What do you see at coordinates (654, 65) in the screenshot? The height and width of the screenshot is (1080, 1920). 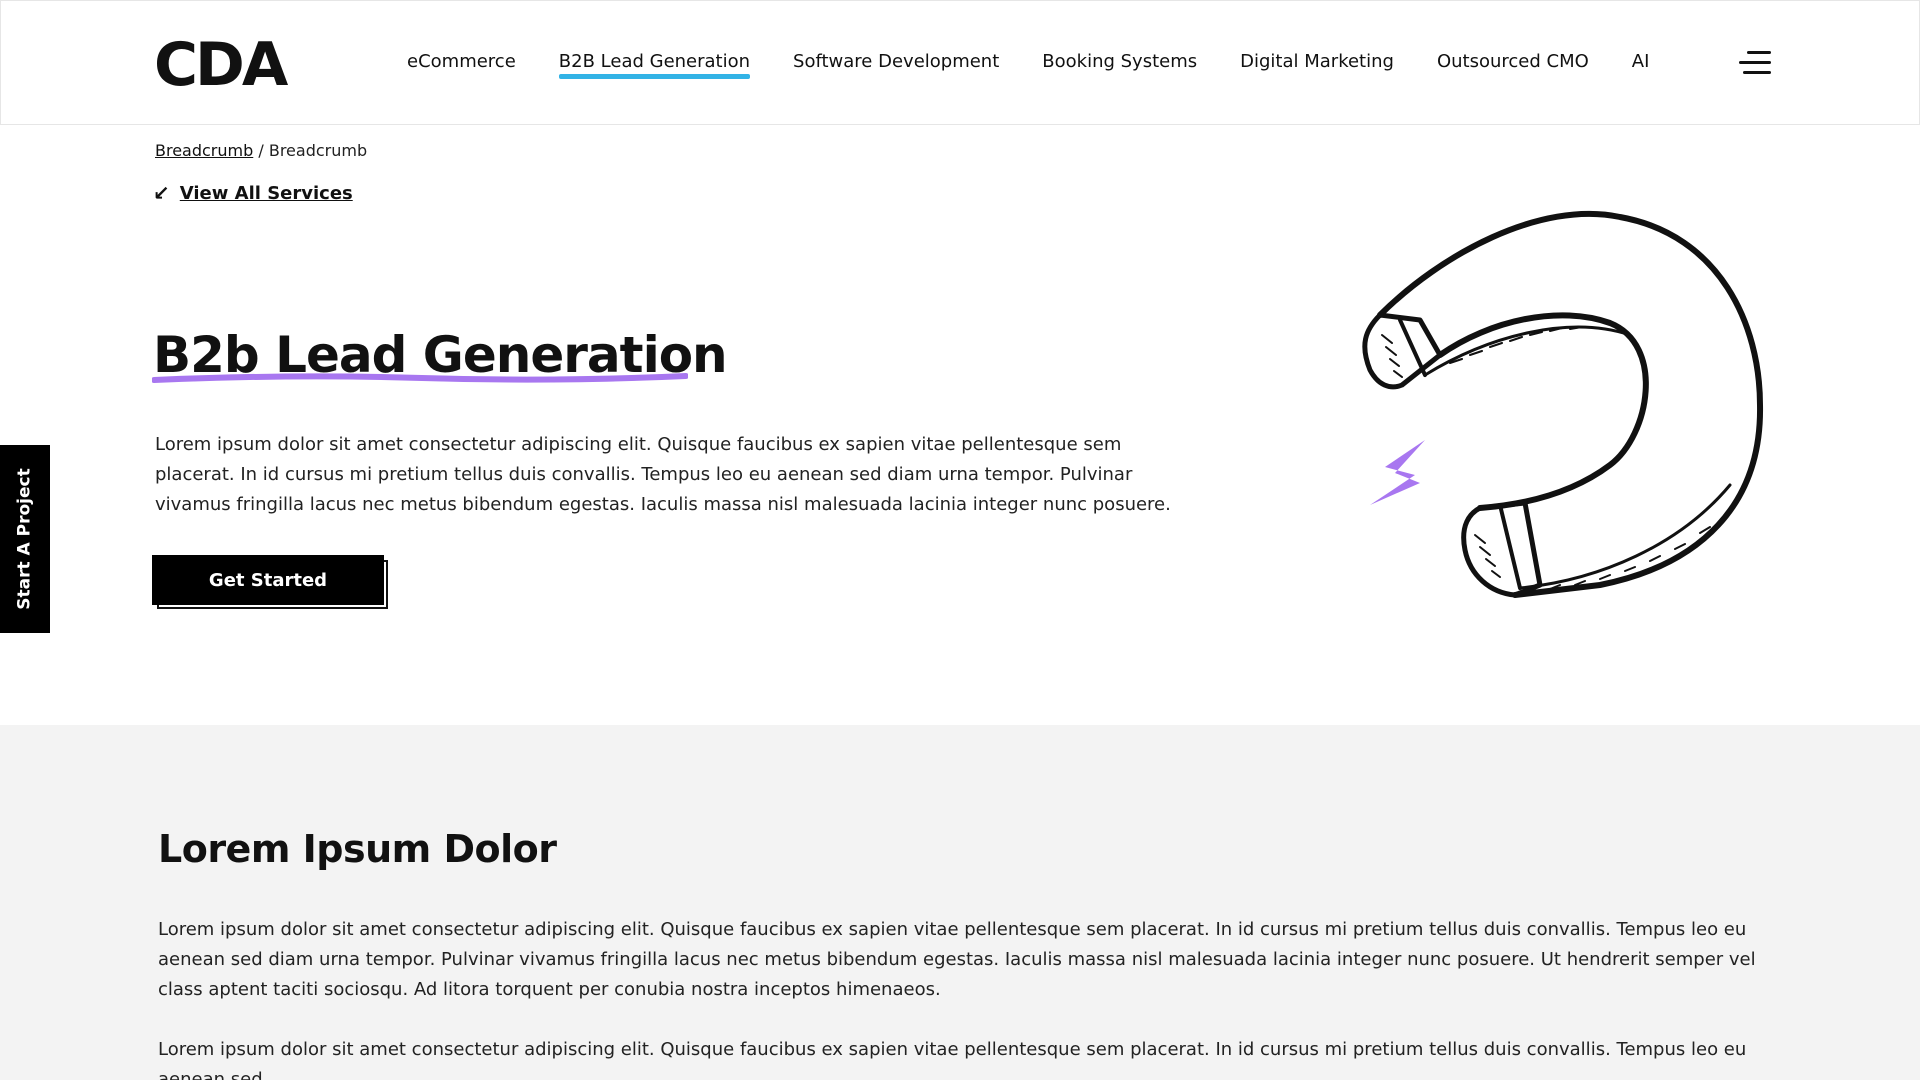 I see `nav-item-b2b-lead-generation: B2B Lead Generation` at bounding box center [654, 65].